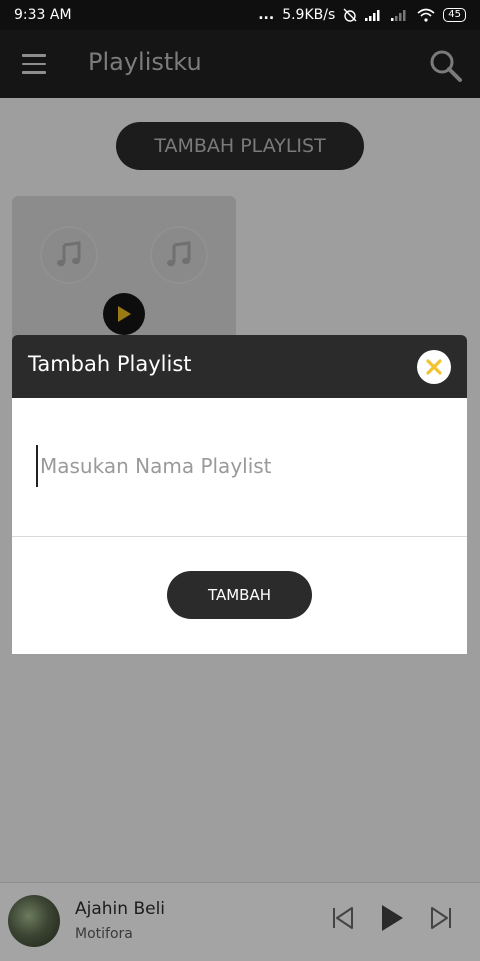 This screenshot has height=961, width=480. What do you see at coordinates (343, 918) in the screenshot?
I see `previous-icon` at bounding box center [343, 918].